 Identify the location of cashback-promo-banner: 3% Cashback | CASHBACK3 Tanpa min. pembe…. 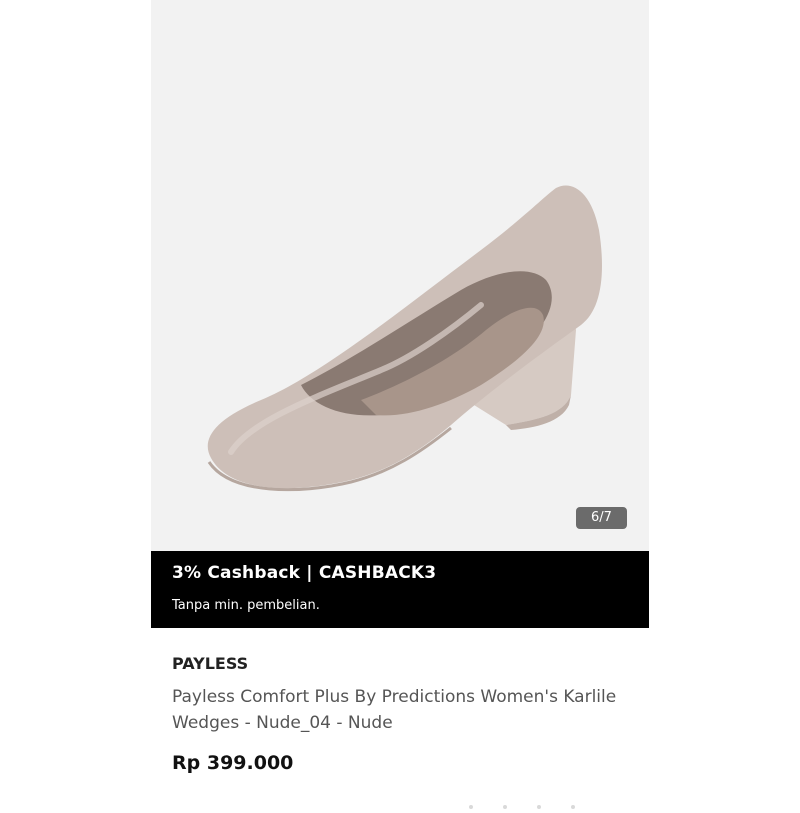
(400, 589).